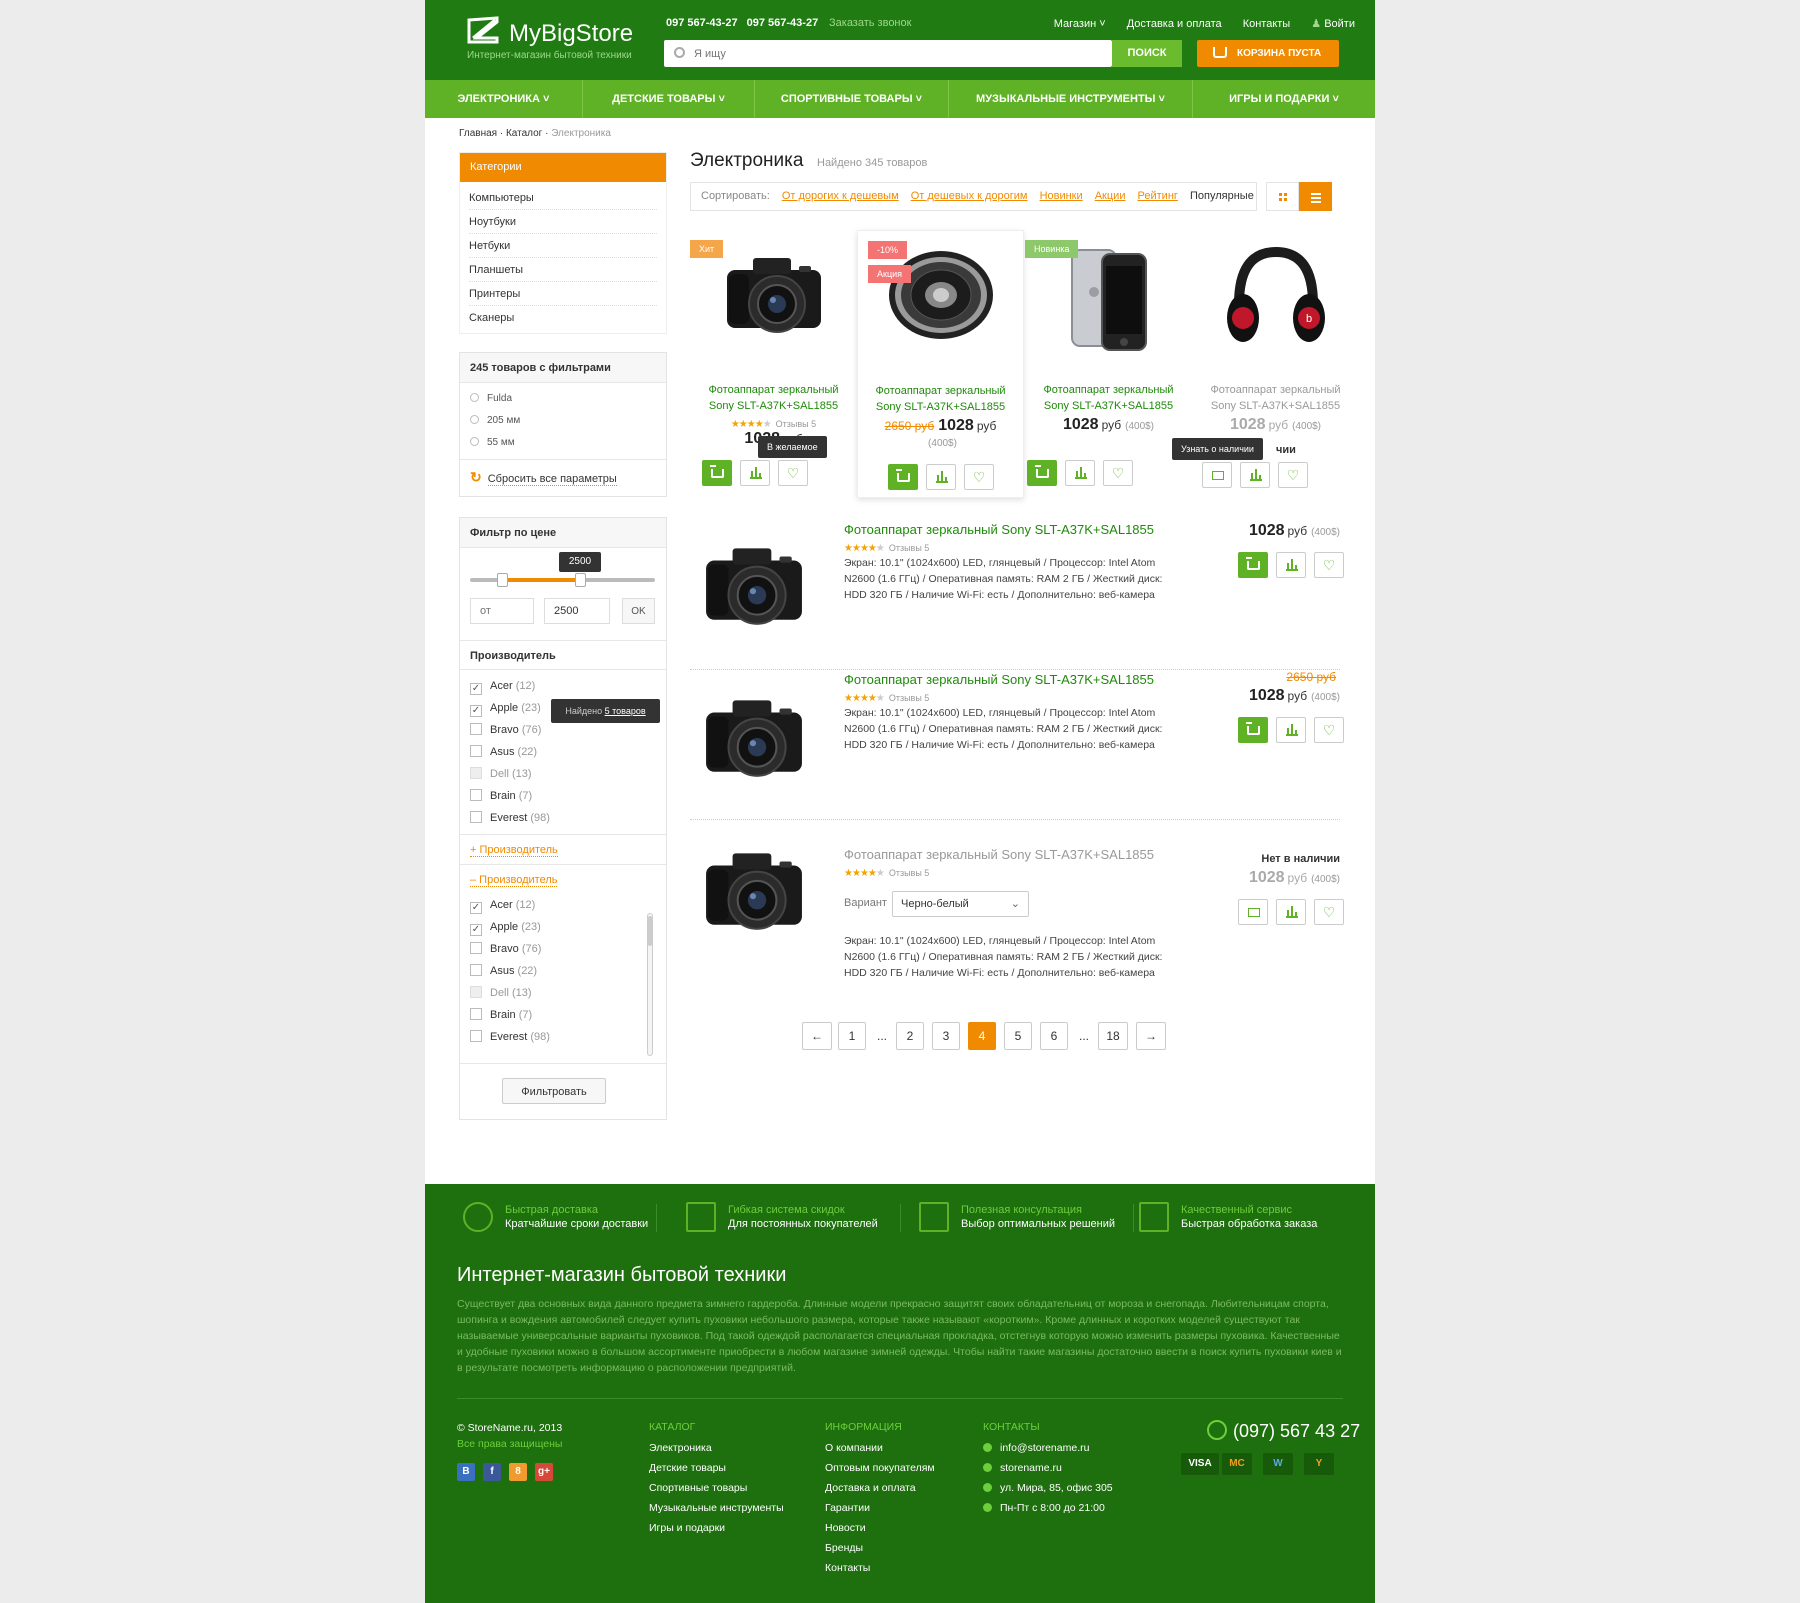  Describe the element at coordinates (669, 99) in the screenshot. I see `main-nav-kids: ДЕТСКИЕ ТОВАРЫ ˅` at that location.